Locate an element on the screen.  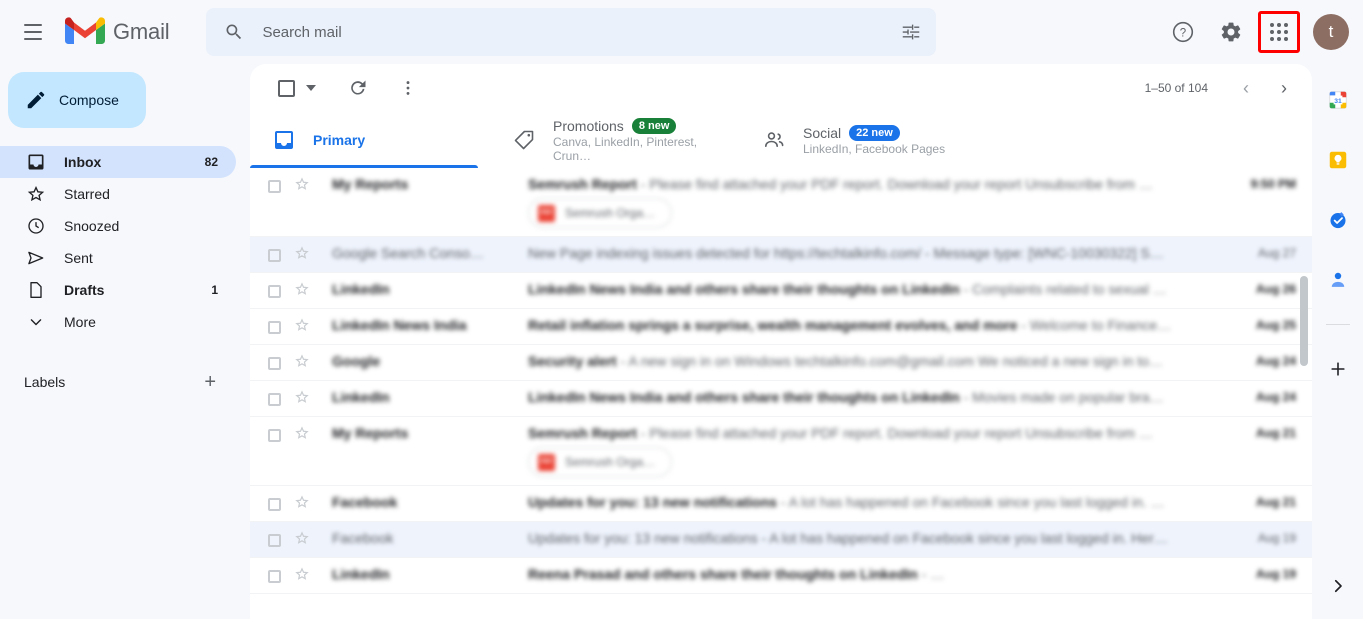
sidebar-item-more: More is located at coordinates (118, 322).